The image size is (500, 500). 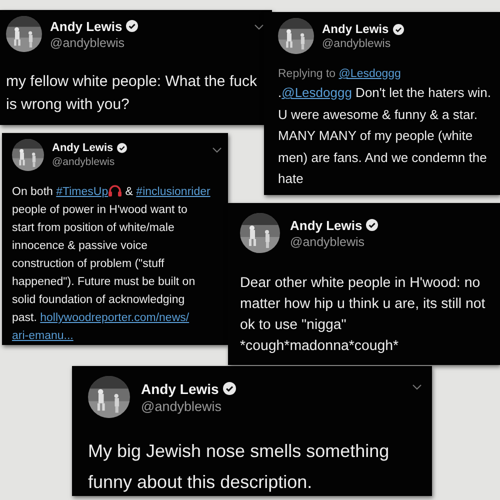 What do you see at coordinates (115, 190) in the screenshot?
I see `headphones-icon` at bounding box center [115, 190].